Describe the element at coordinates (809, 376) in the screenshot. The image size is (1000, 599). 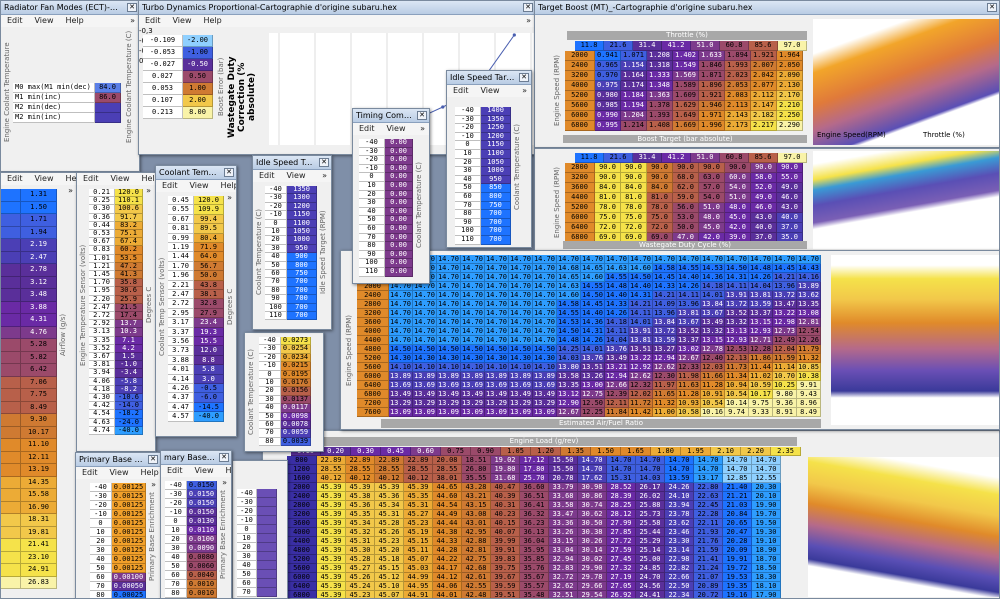
I see `afr-value-cell: 10.38` at that location.